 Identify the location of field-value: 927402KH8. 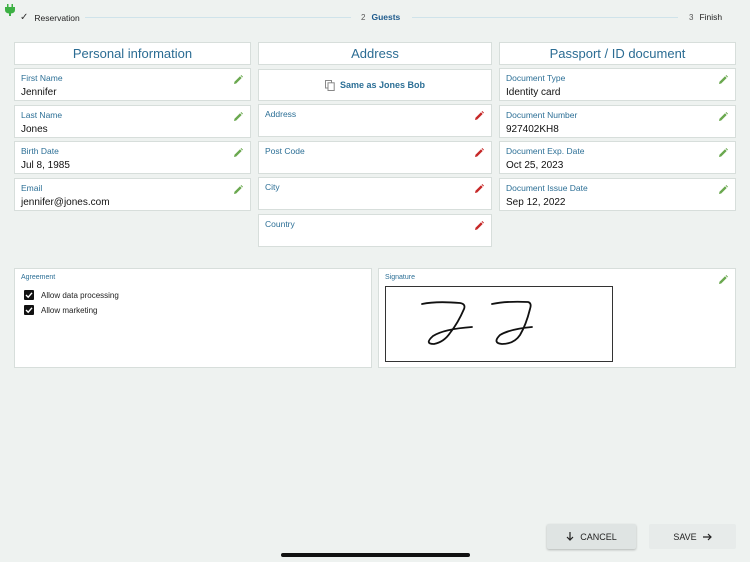
(532, 129).